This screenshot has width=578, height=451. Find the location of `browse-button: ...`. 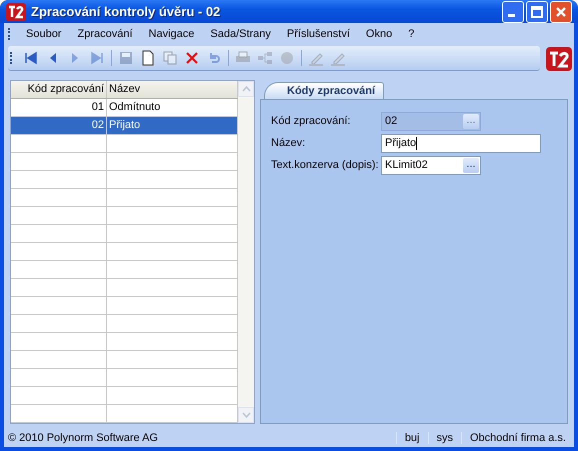

browse-button: ... is located at coordinates (471, 165).